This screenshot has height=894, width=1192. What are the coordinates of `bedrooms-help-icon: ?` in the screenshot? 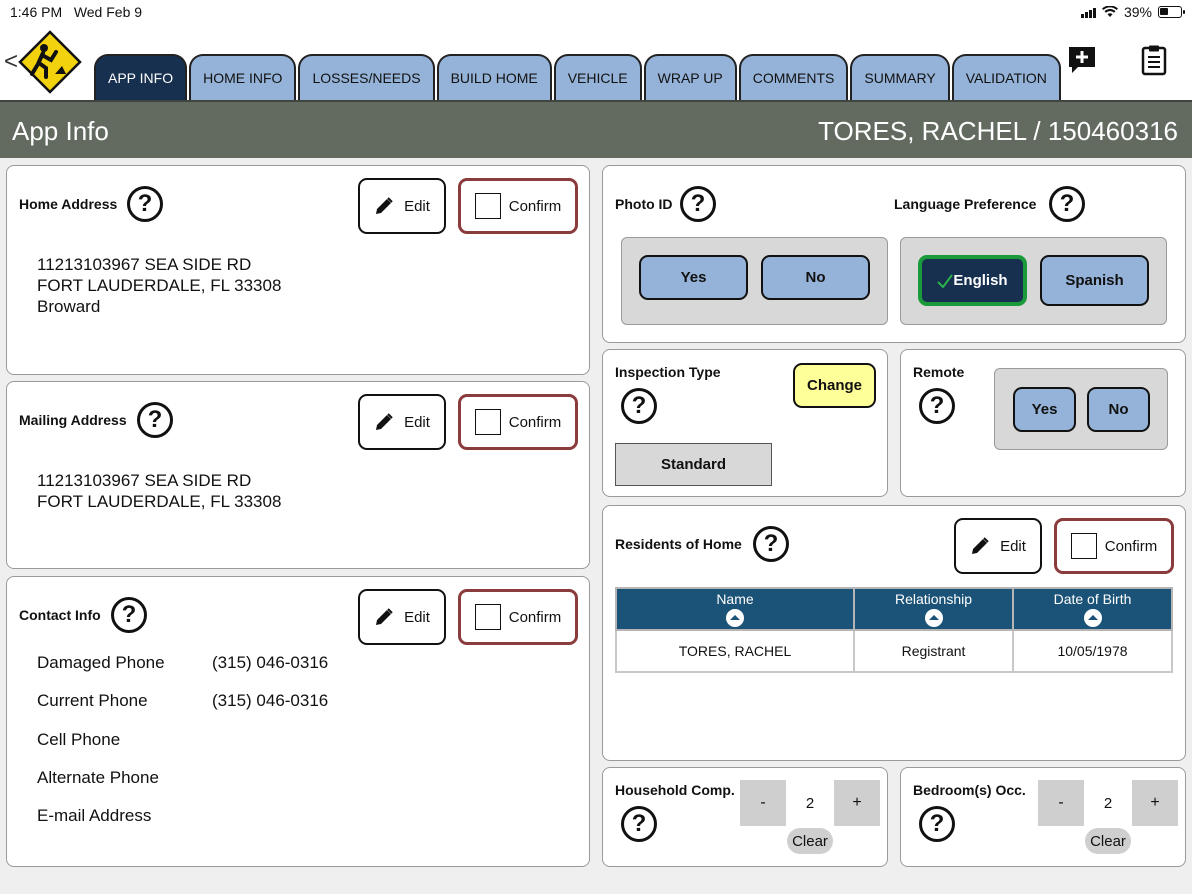 It's located at (937, 824).